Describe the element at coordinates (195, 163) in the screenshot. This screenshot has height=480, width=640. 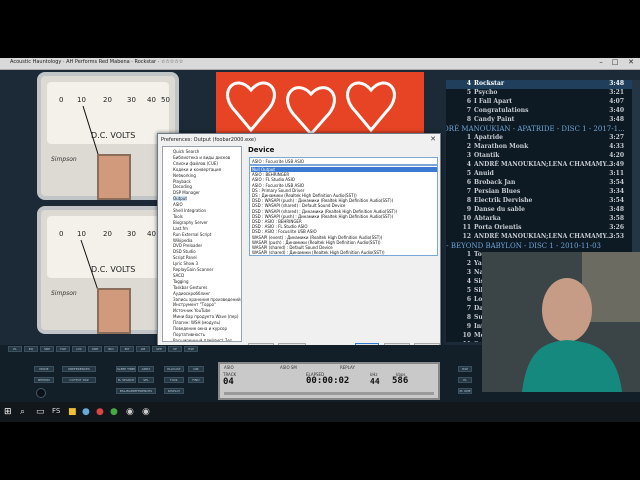
I see `tree-item: Списки файлов (CUE)` at that location.